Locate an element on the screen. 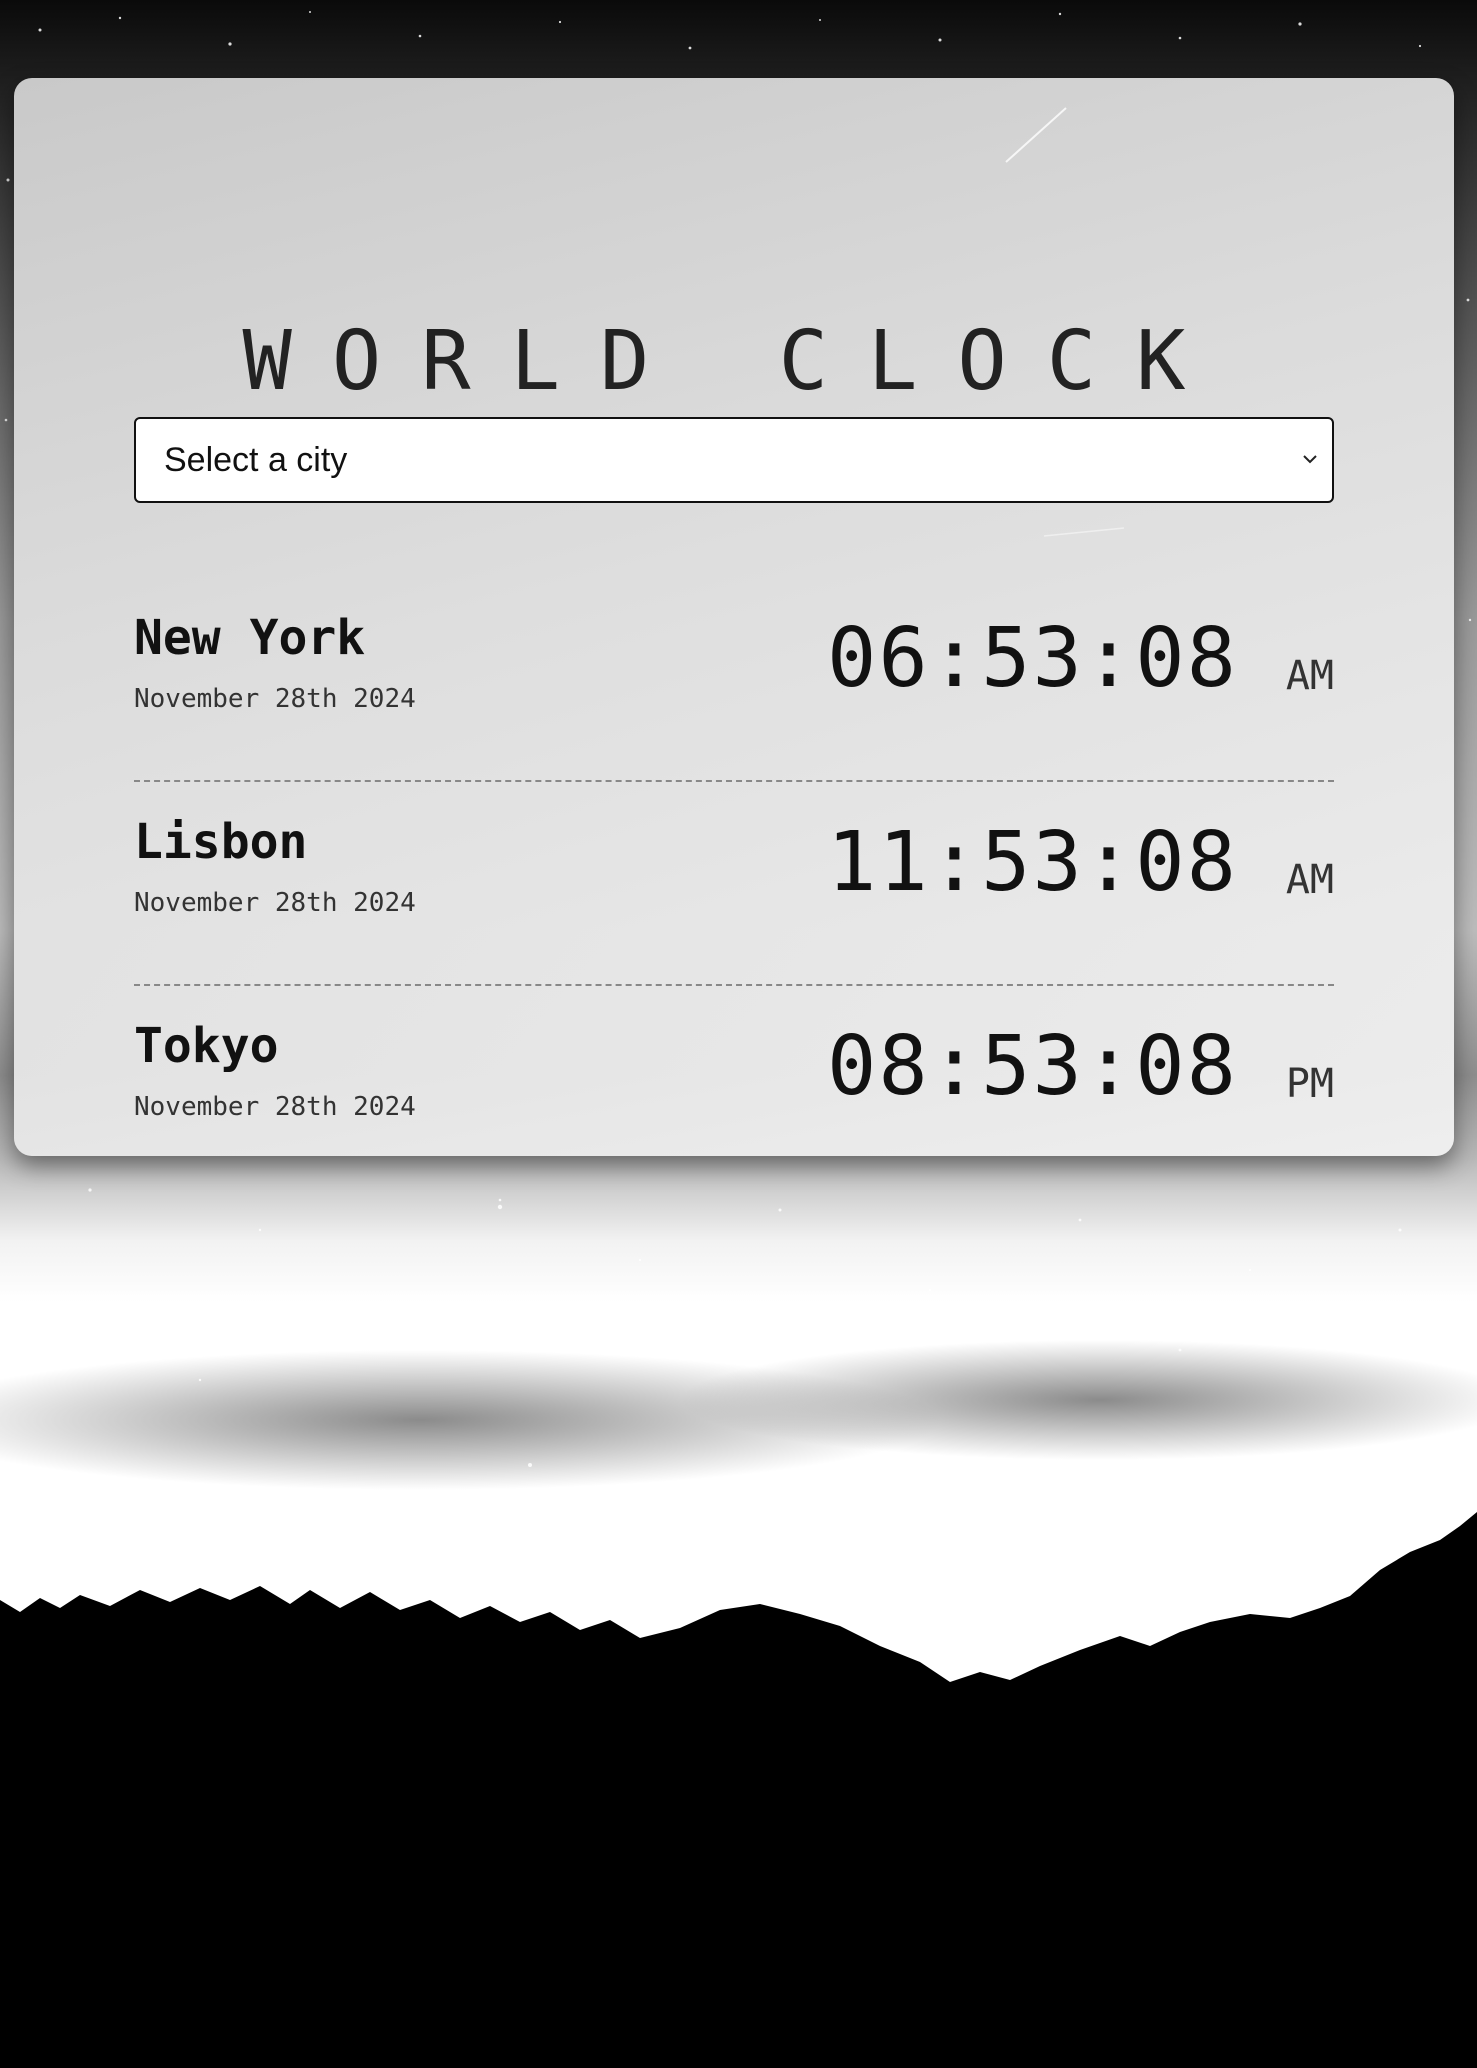  city-ampm: PM is located at coordinates (1309, 1084).